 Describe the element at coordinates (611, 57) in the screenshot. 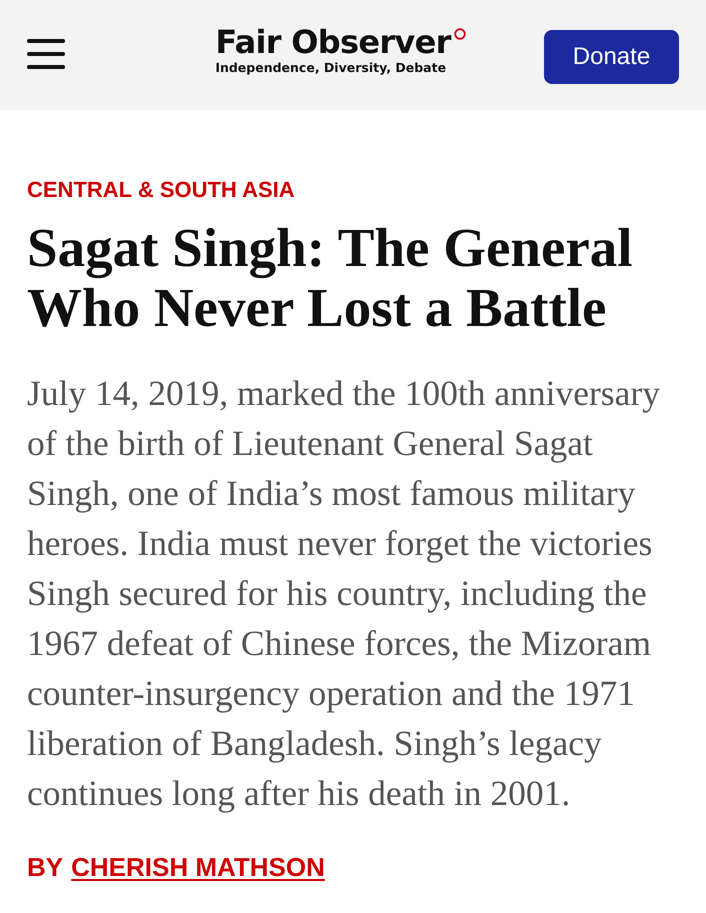

I see `donate-button: Donate` at that location.